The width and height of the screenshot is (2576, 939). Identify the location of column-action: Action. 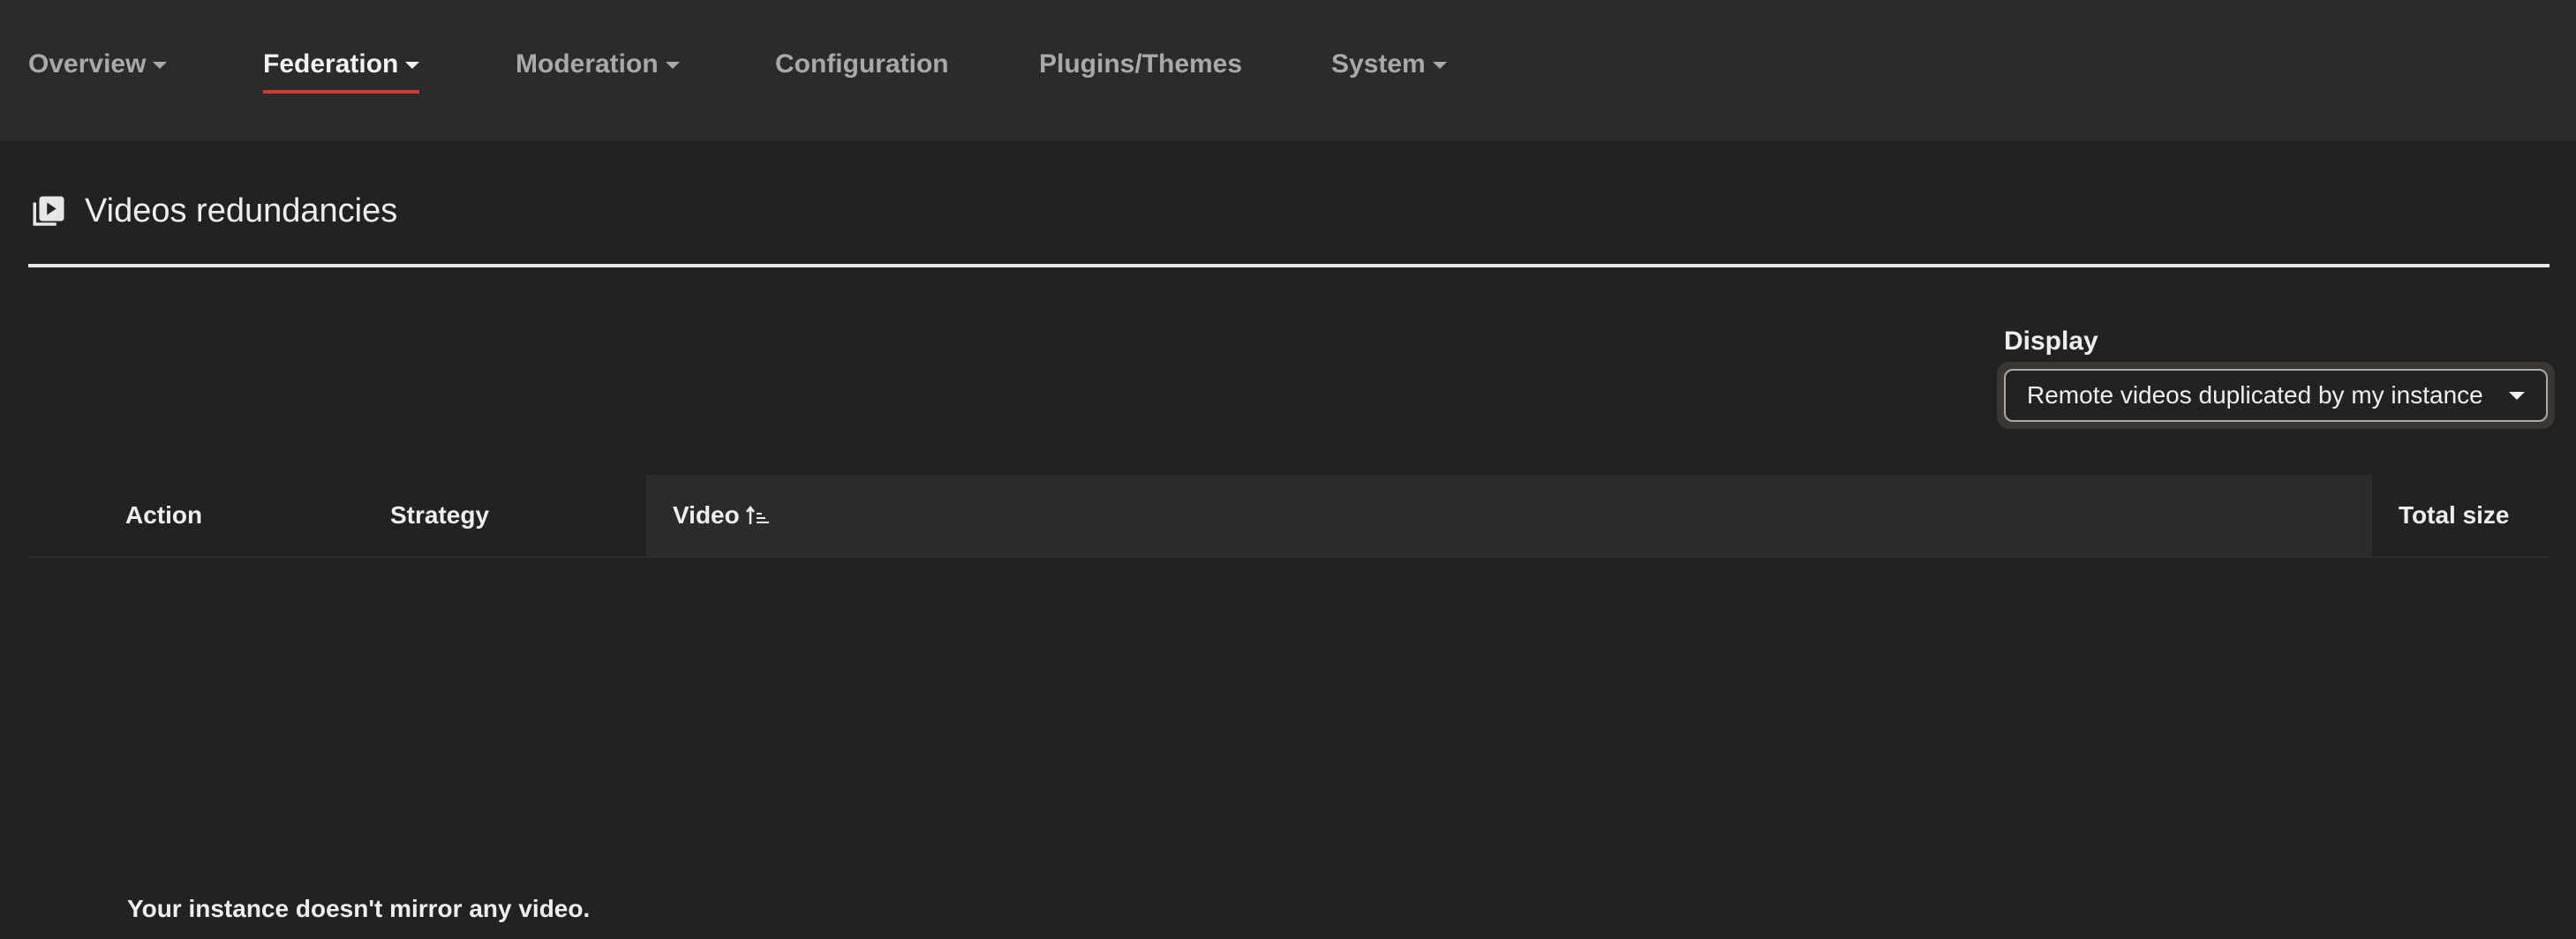
(164, 515).